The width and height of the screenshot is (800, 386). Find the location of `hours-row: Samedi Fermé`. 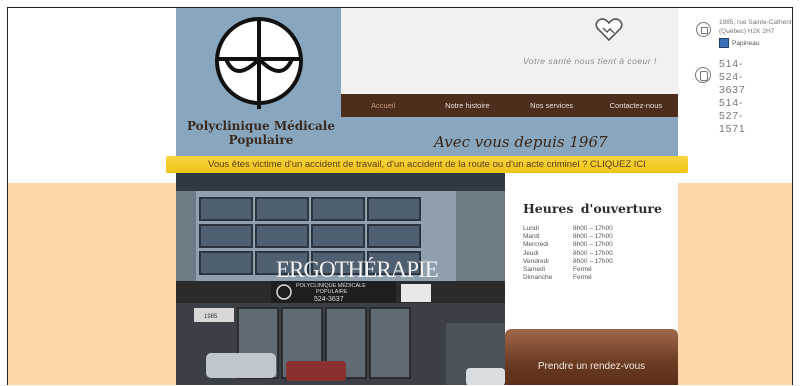

hours-row: Samedi Fermé is located at coordinates (557, 270).